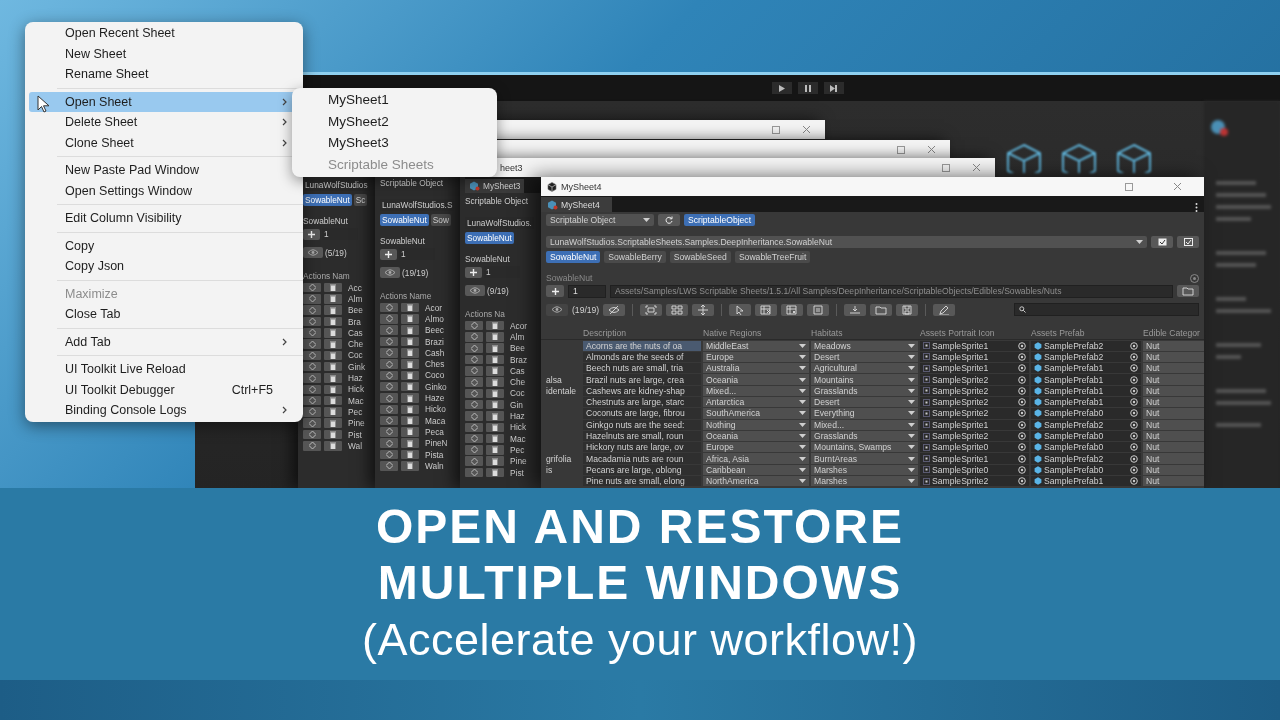  What do you see at coordinates (642, 390) in the screenshot?
I see `description-cell: Cashews are kidney-shap` at bounding box center [642, 390].